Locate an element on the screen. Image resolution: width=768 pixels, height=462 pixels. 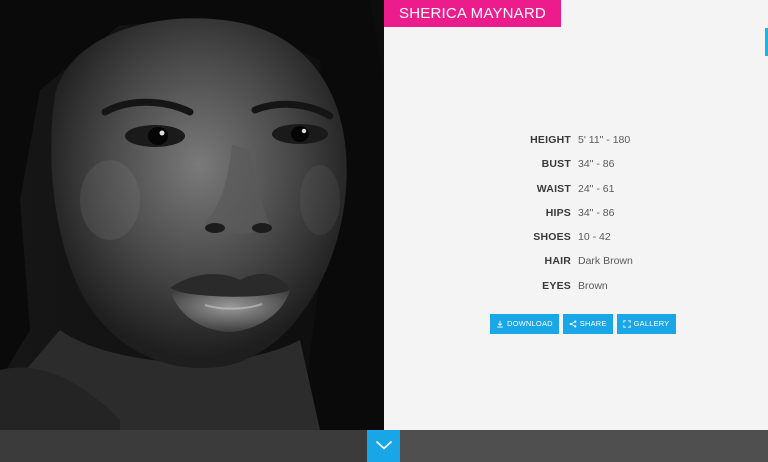
scroll-down-button is located at coordinates (383, 446).